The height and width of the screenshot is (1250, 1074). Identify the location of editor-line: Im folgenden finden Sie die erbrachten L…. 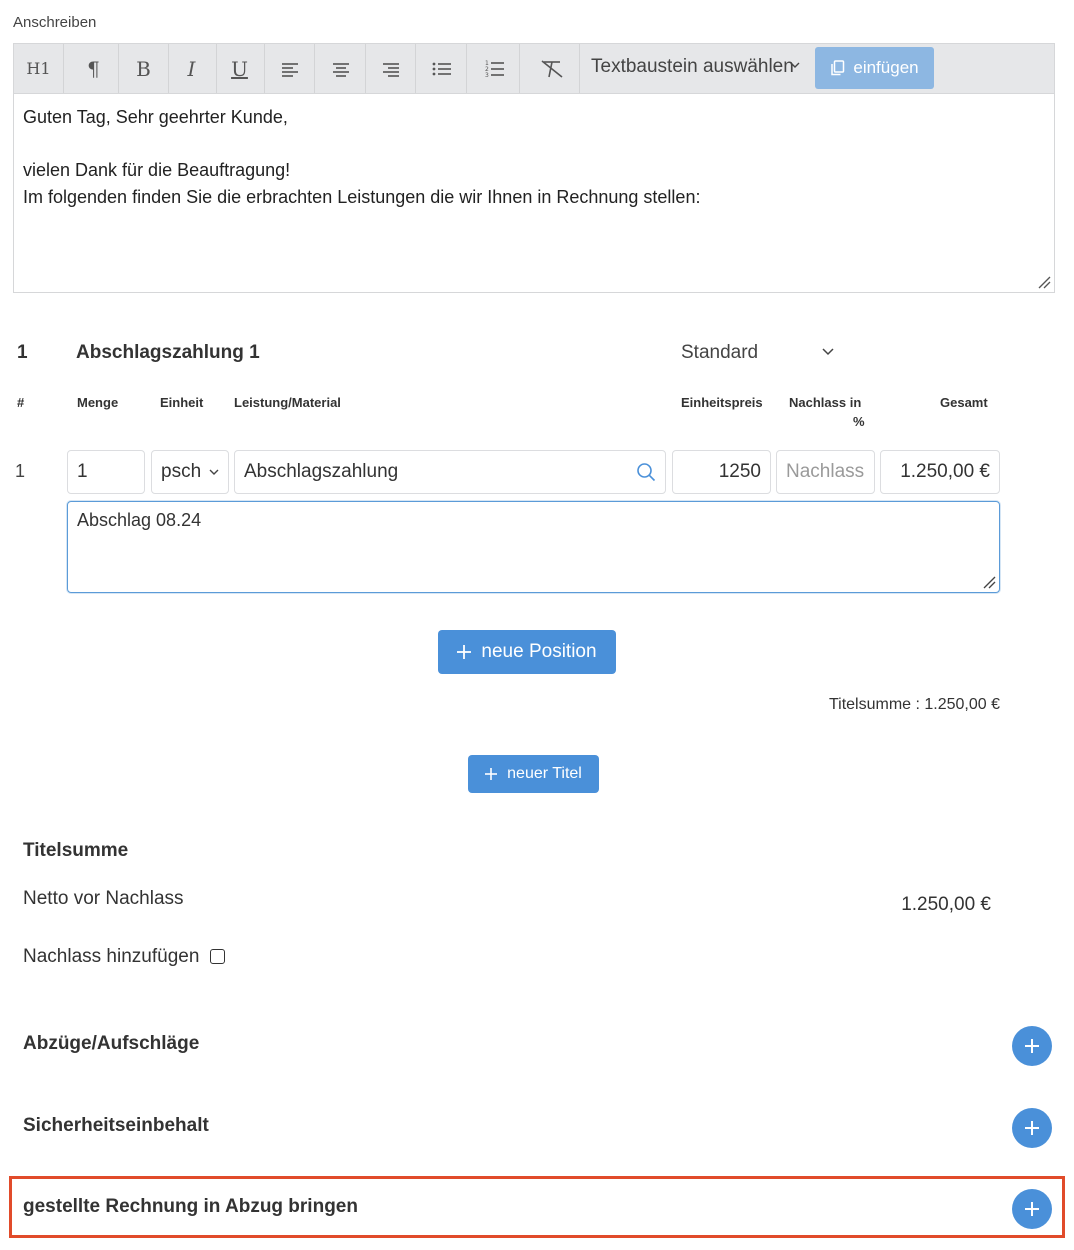
(362, 196).